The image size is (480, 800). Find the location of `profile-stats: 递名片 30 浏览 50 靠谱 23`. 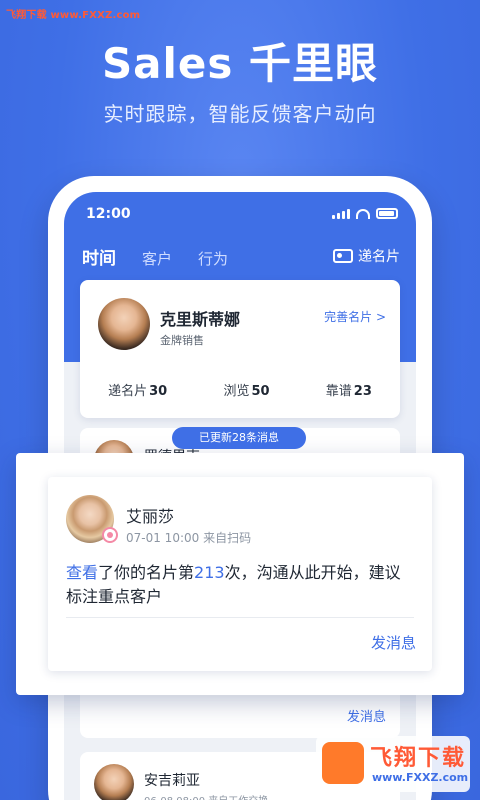

profile-stats: 递名片 30 浏览 50 靠谱 23 is located at coordinates (240, 389).